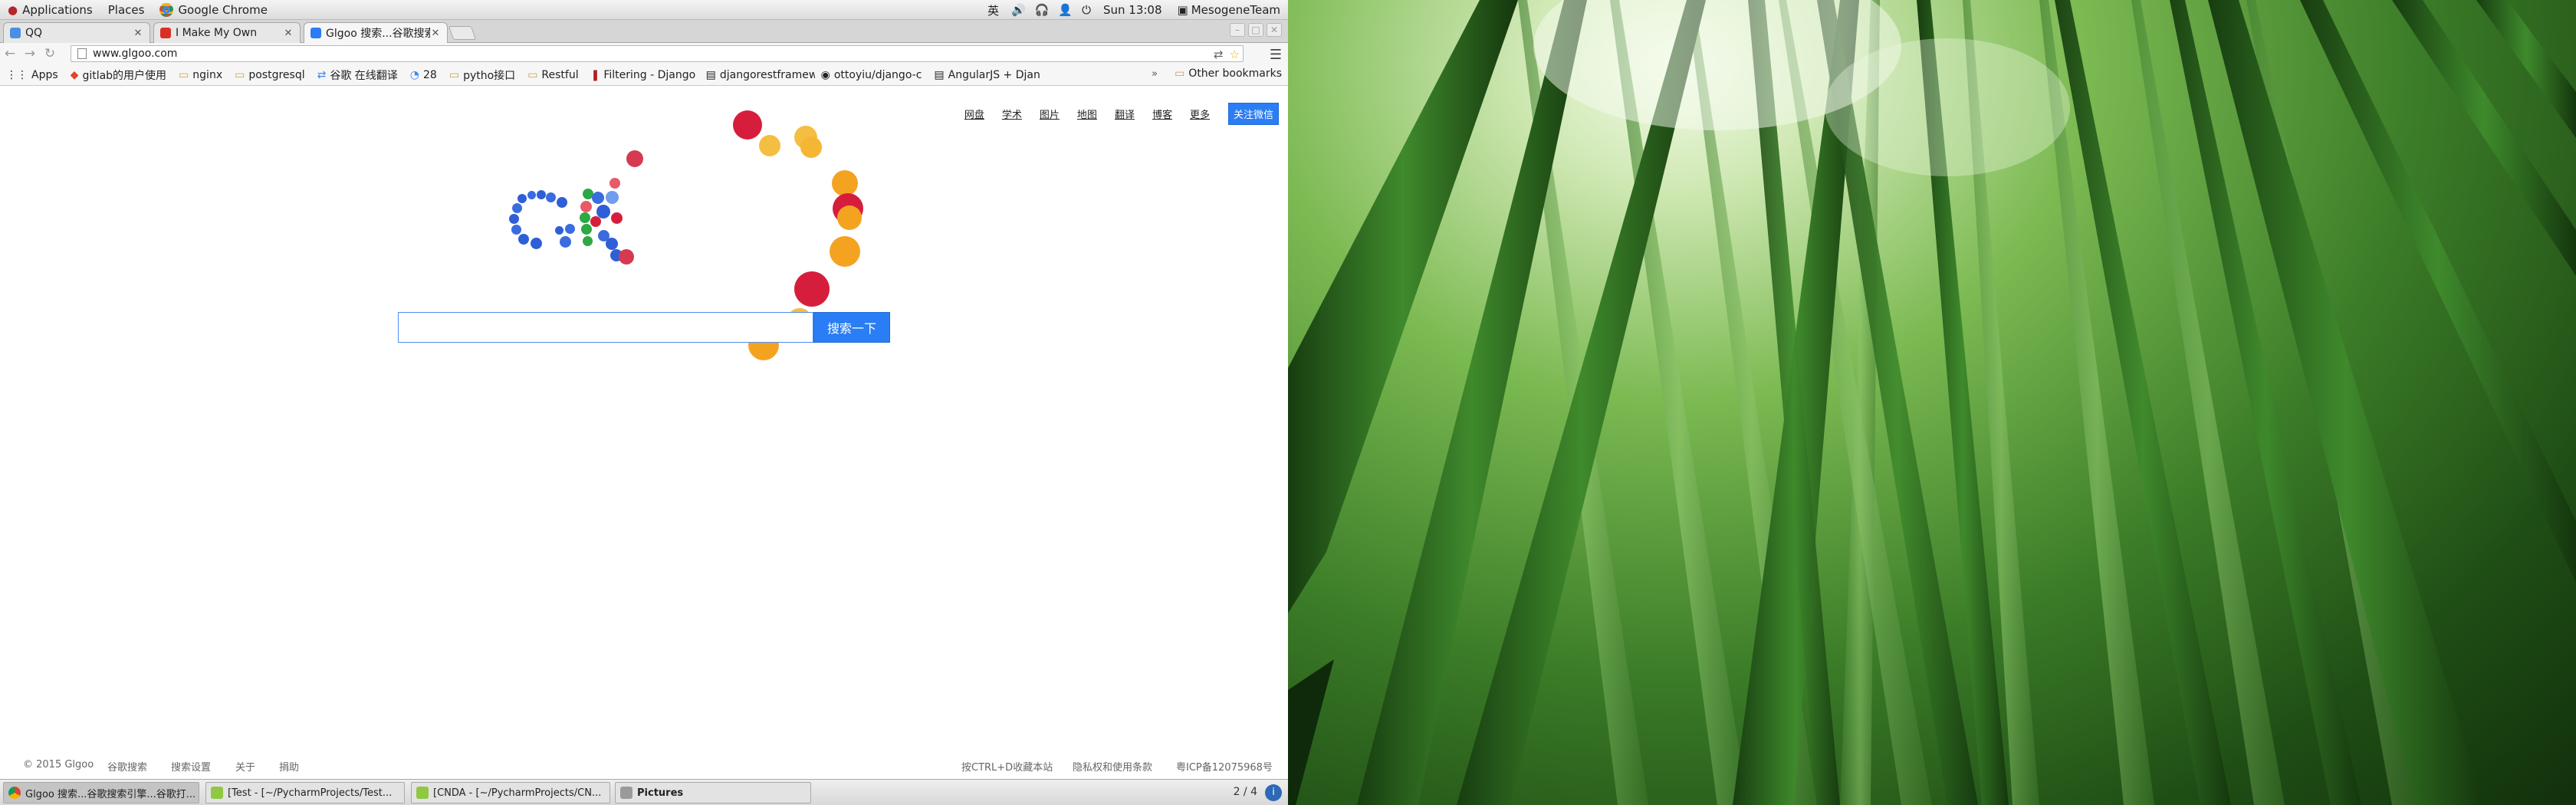 Image resolution: width=2576 pixels, height=805 pixels. I want to click on applications-menu: ● Applications, so click(50, 10).